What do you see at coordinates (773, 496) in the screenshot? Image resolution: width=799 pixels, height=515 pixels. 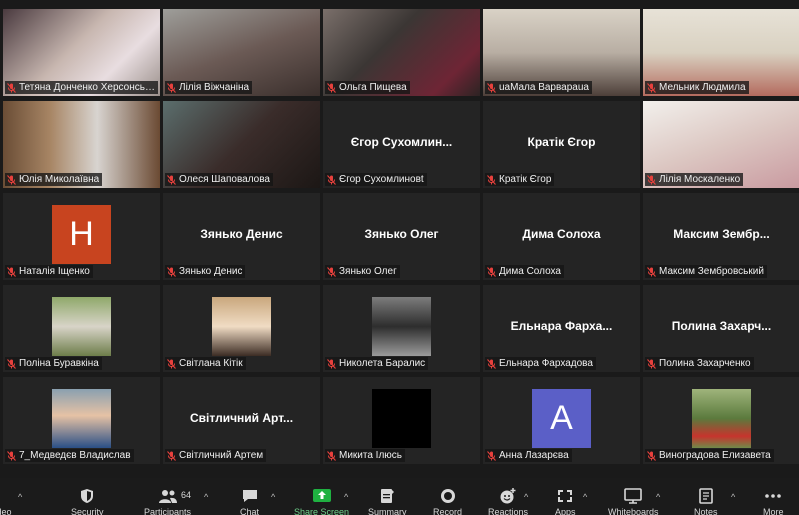 I see `more-icon` at bounding box center [773, 496].